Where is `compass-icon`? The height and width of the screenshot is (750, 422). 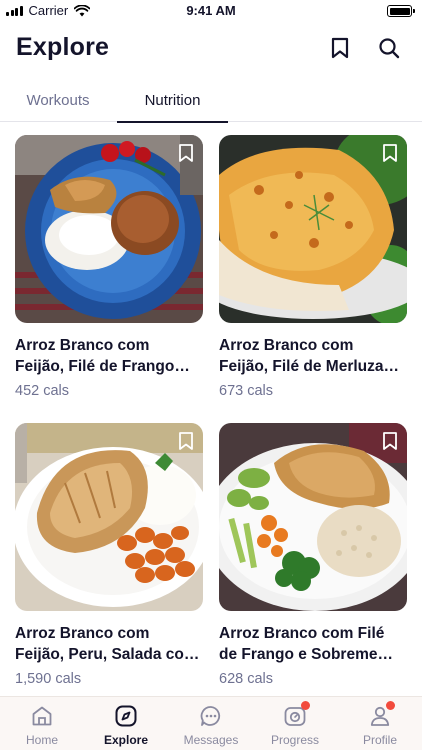 compass-icon is located at coordinates (126, 716).